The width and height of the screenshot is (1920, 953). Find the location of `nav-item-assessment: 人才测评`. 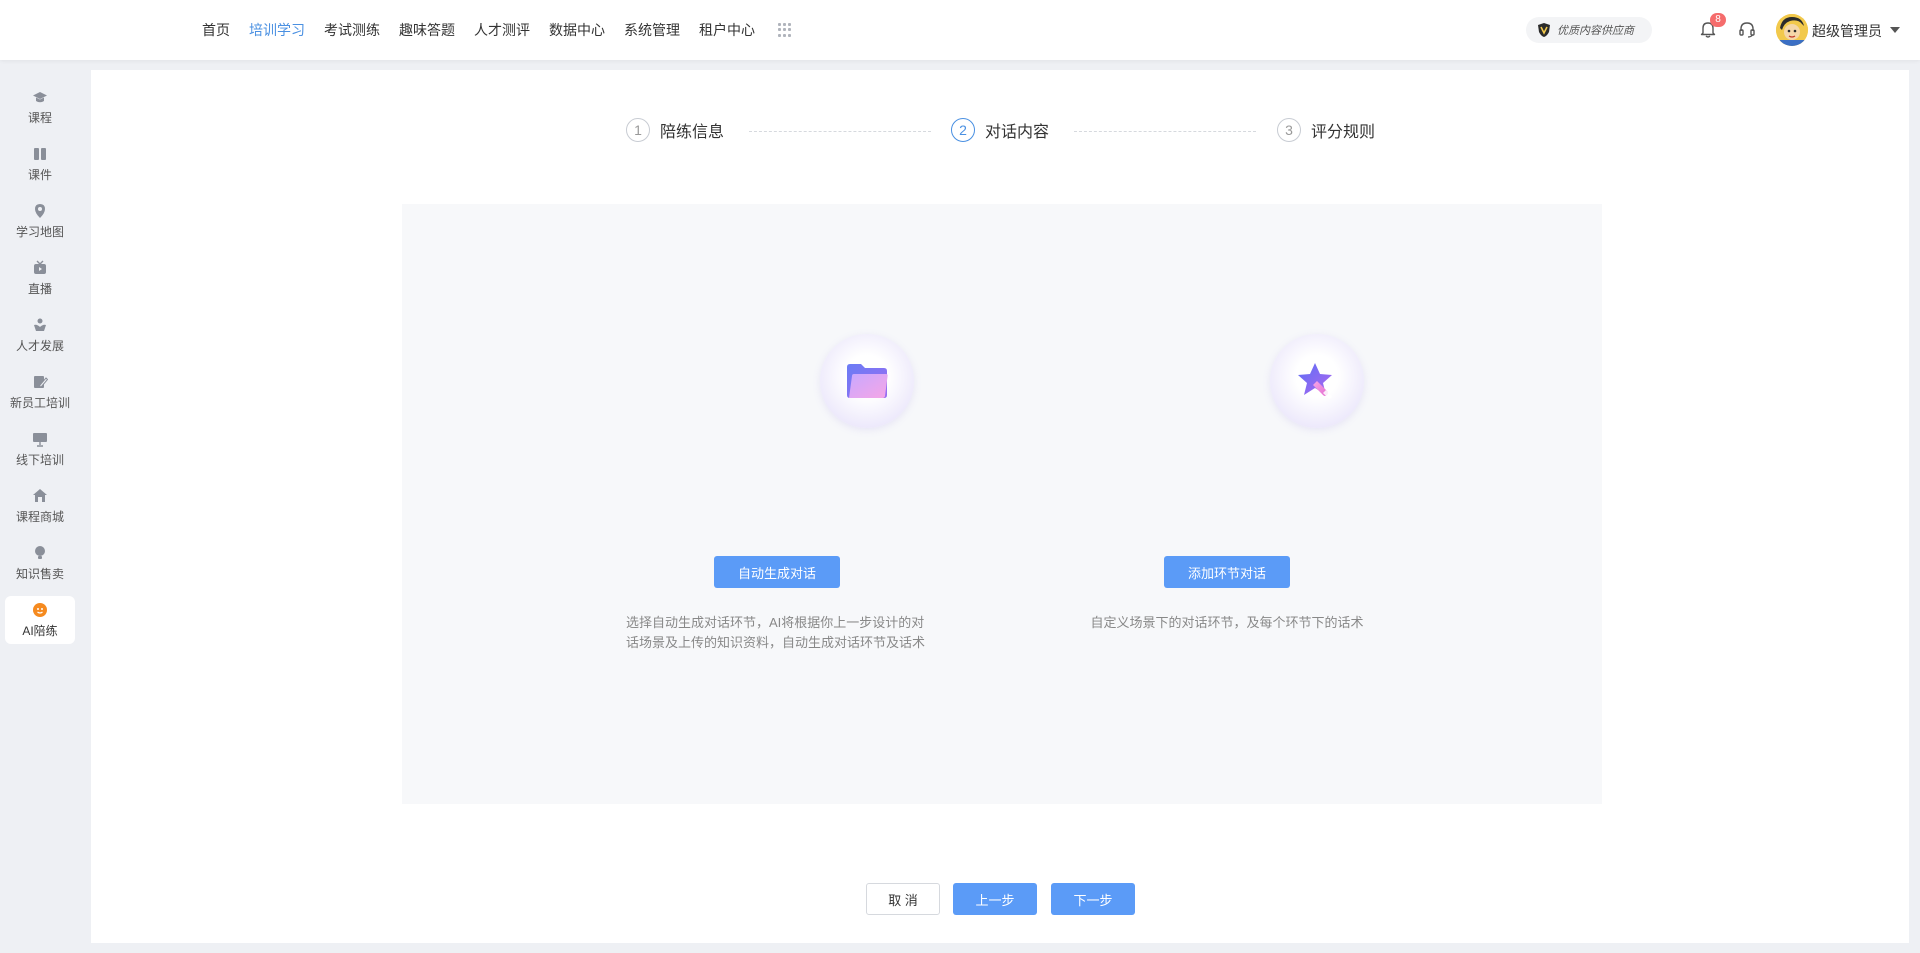

nav-item-assessment: 人才测评 is located at coordinates (502, 30).